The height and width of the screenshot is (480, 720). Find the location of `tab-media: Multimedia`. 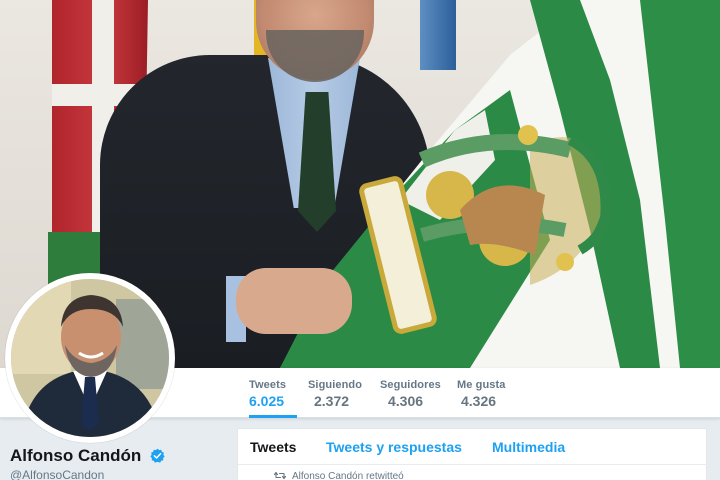

tab-media: Multimedia is located at coordinates (528, 447).